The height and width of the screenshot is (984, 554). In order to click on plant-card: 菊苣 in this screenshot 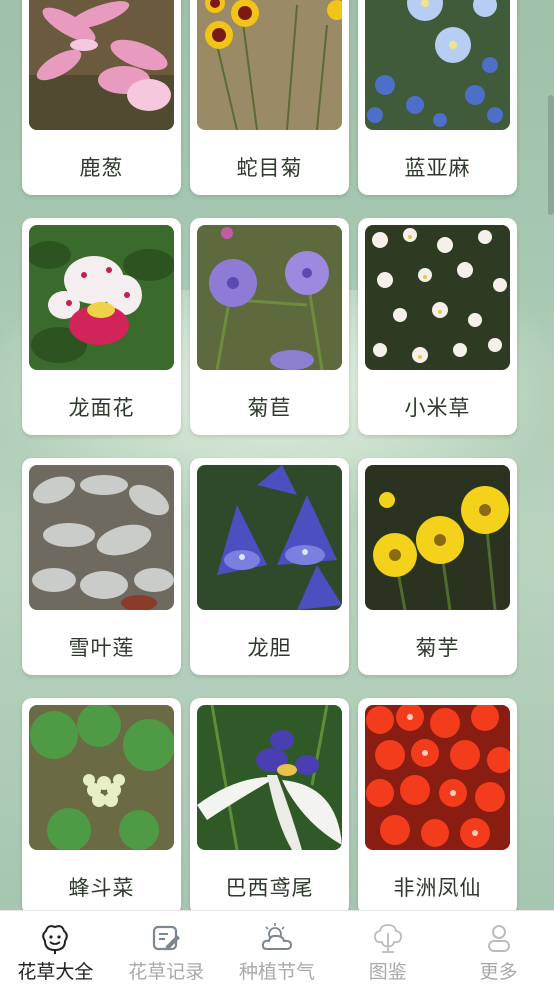, I will do `click(269, 326)`.